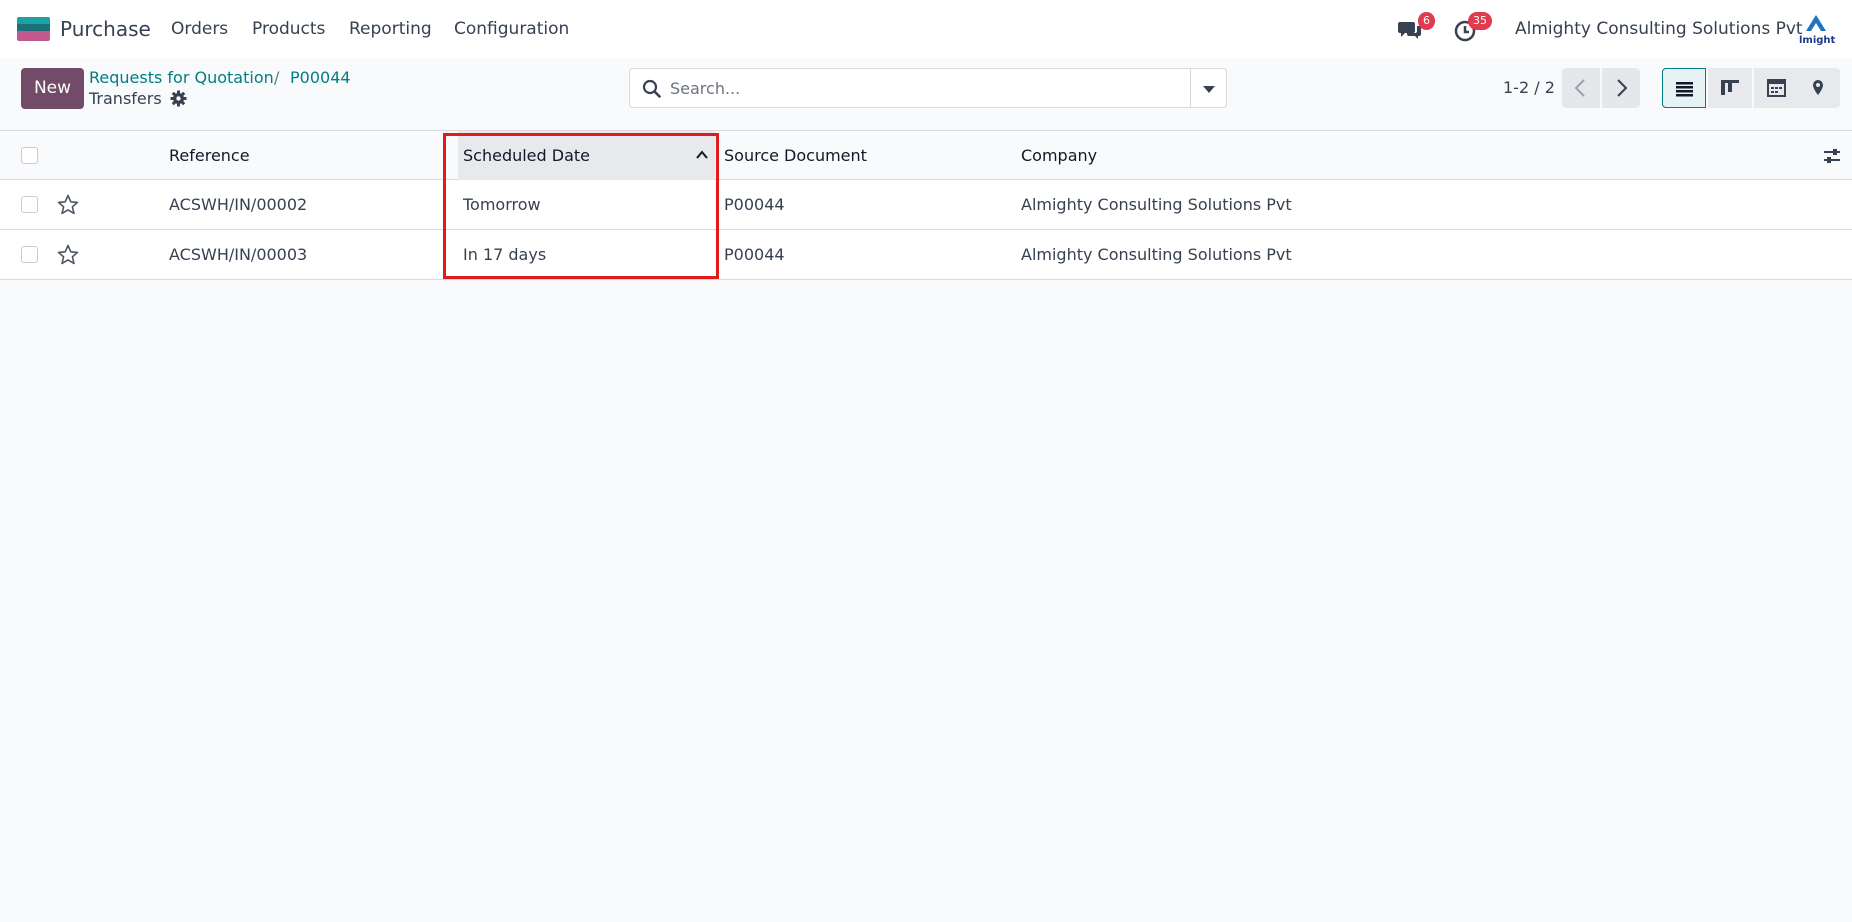 This screenshot has width=1852, height=922. What do you see at coordinates (651, 88) in the screenshot?
I see `search-icon` at bounding box center [651, 88].